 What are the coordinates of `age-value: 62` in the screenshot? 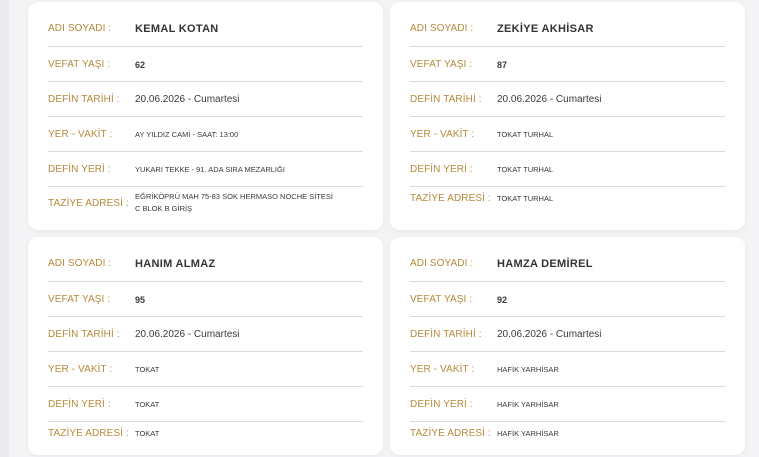 It's located at (140, 64).